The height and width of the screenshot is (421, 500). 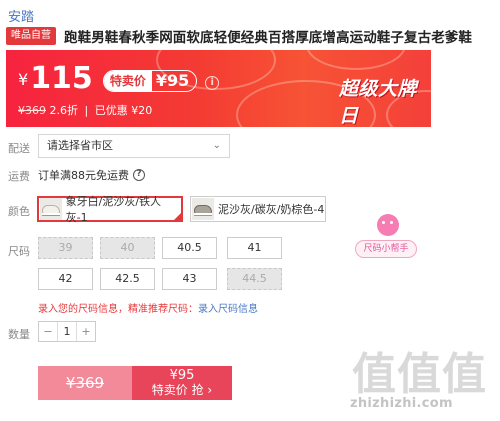 What do you see at coordinates (134, 146) in the screenshot?
I see `region-select: 请选择省市区 ⌄` at bounding box center [134, 146].